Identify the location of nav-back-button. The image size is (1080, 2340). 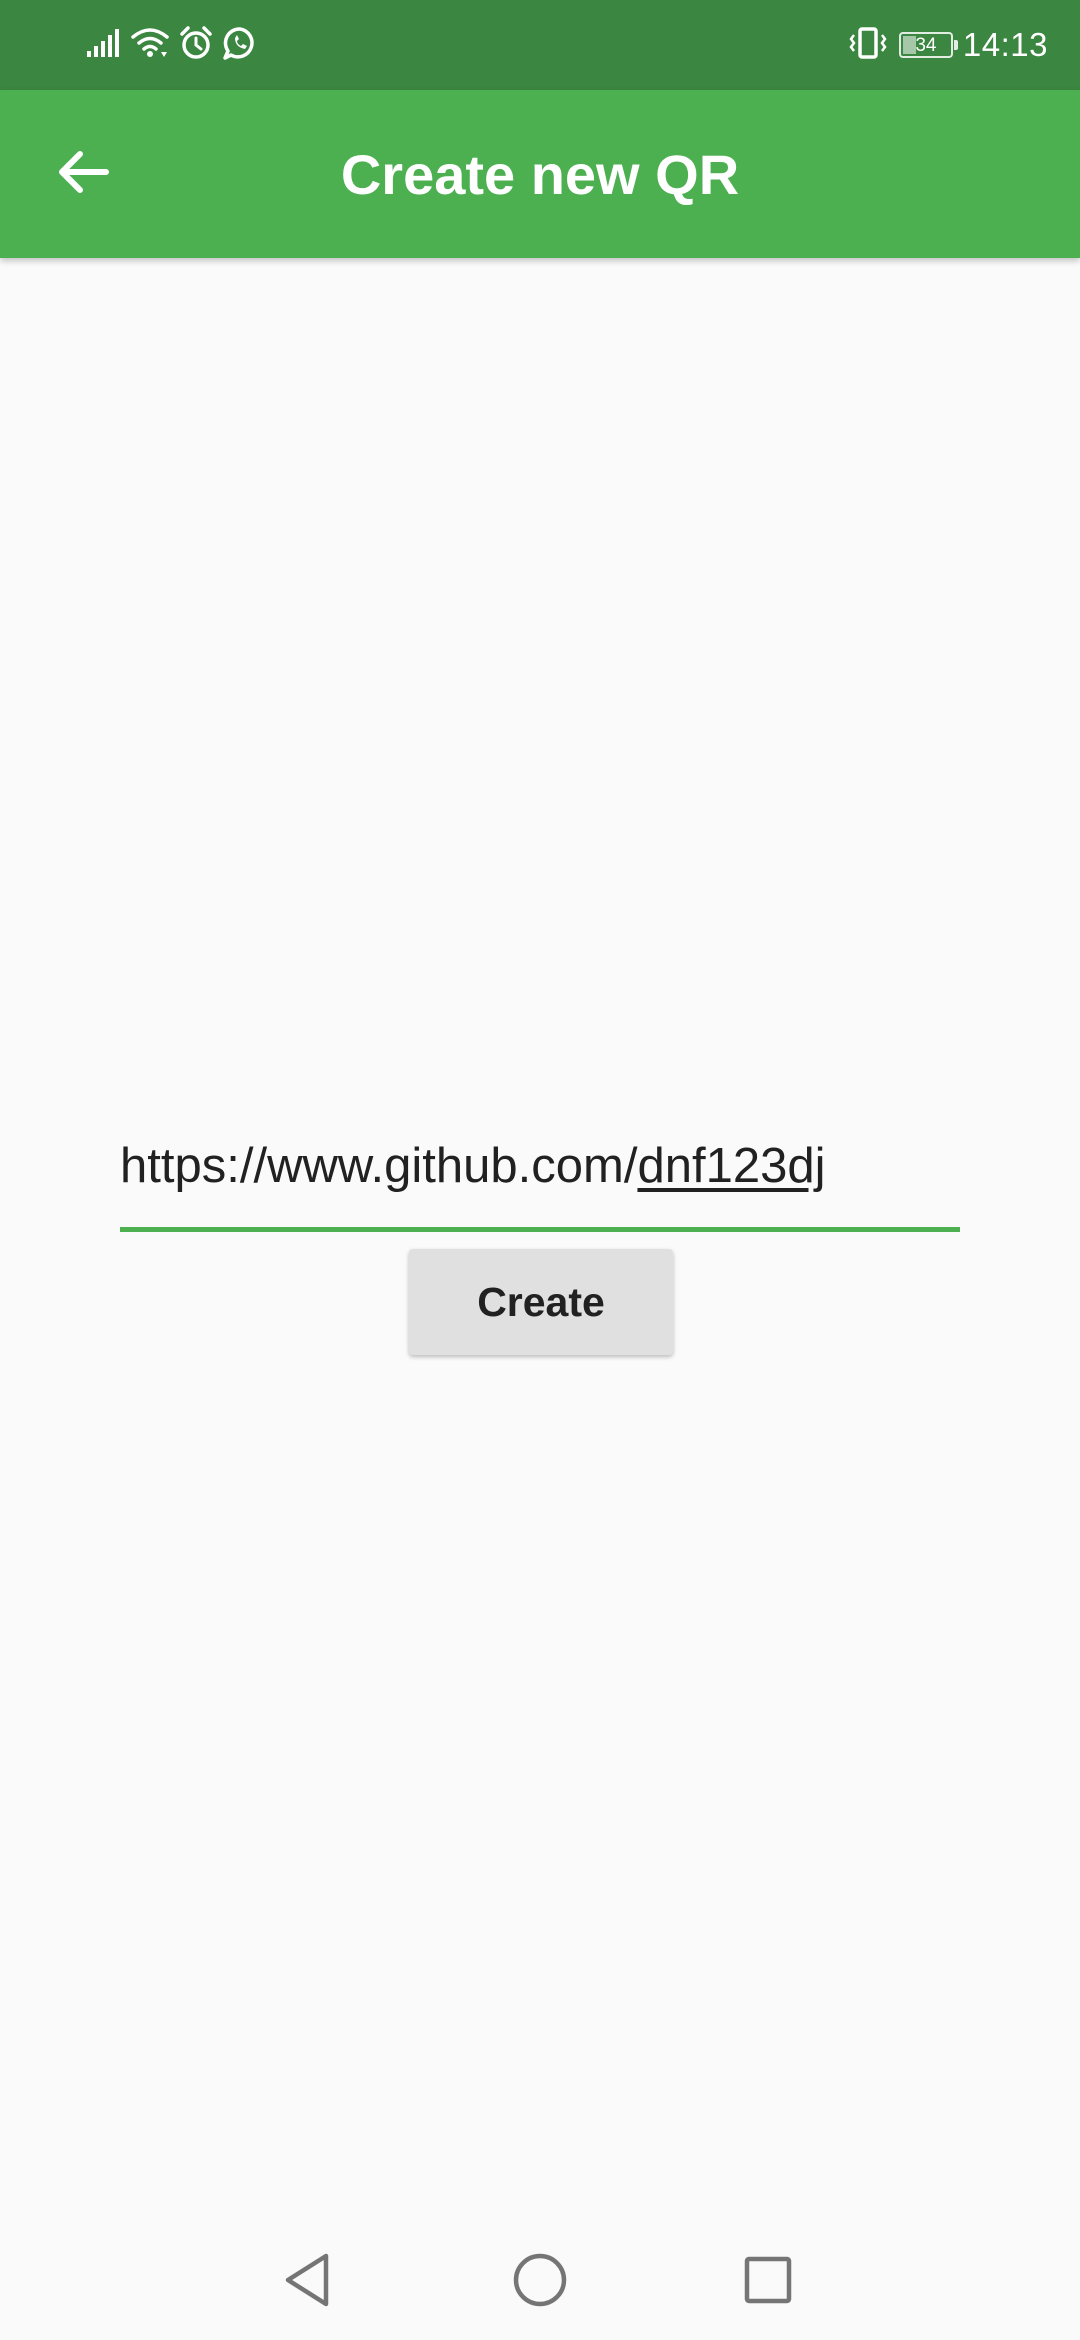
(308, 2282).